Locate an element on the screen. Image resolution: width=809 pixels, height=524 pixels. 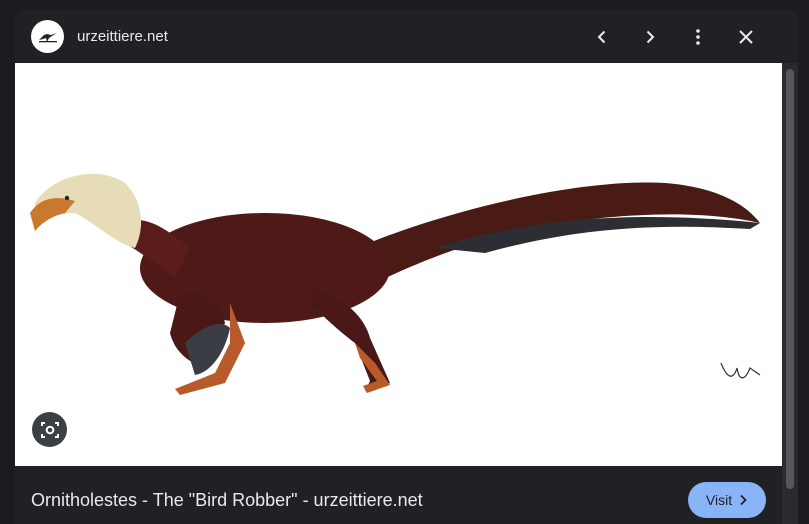
more-options-button is located at coordinates (698, 37).